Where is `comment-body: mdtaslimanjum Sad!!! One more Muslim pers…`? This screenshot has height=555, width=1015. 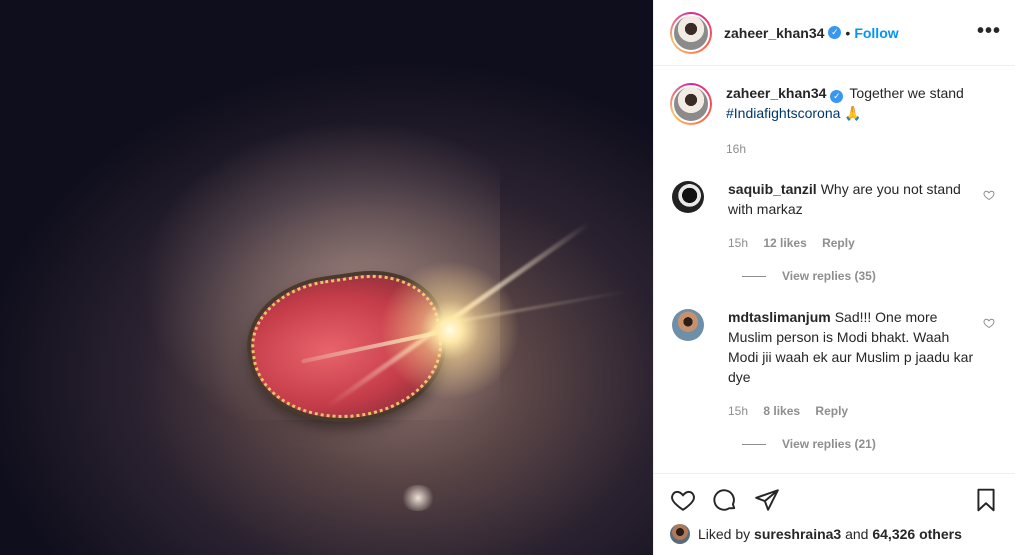 comment-body: mdtaslimanjum Sad!!! One more Muslim pers… is located at coordinates (863, 364).